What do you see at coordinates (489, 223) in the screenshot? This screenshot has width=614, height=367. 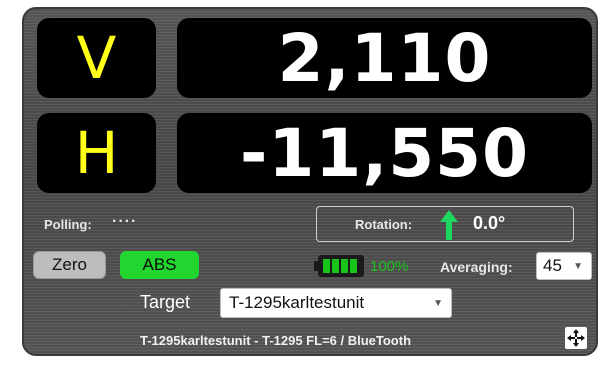 I see `rotation-value: 0.0°` at bounding box center [489, 223].